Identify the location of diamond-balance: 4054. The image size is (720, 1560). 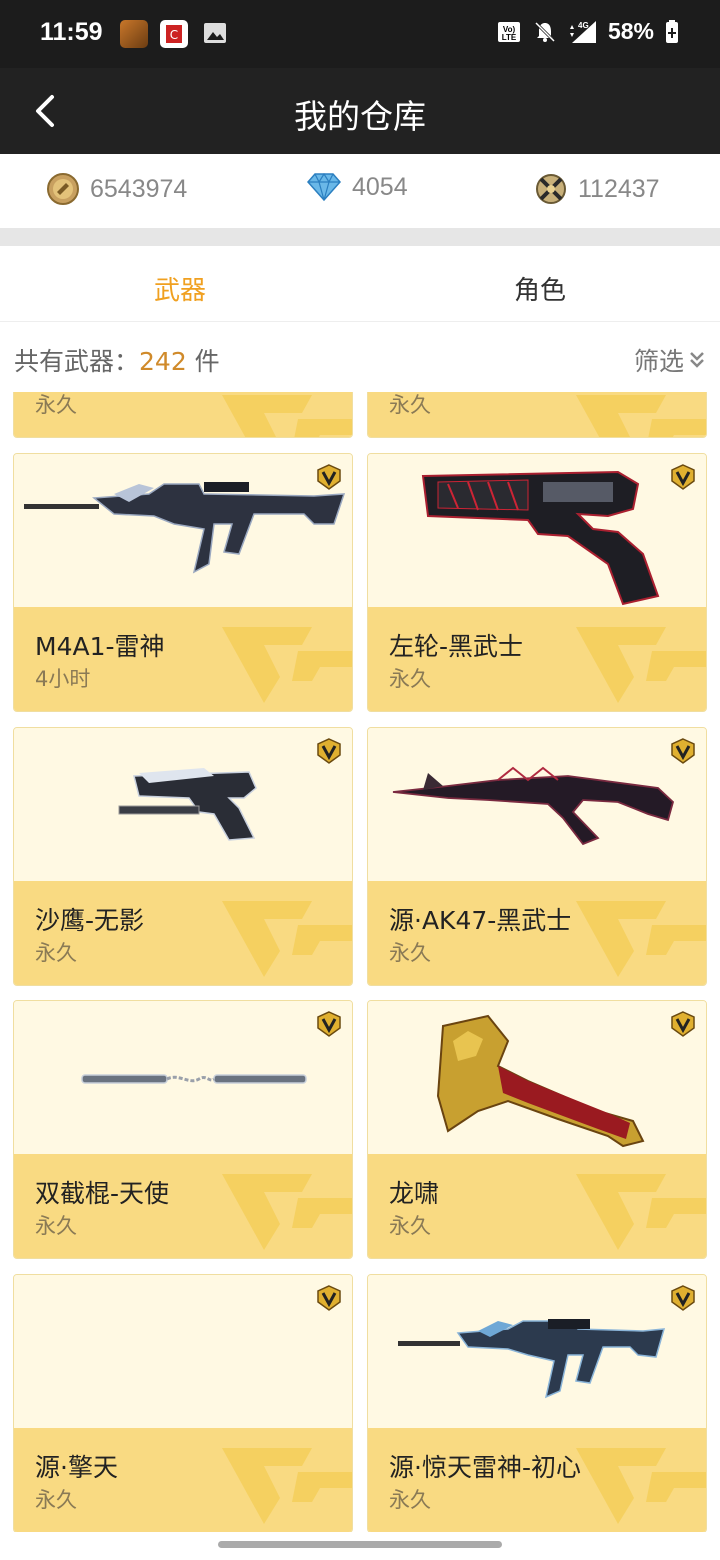
(357, 187).